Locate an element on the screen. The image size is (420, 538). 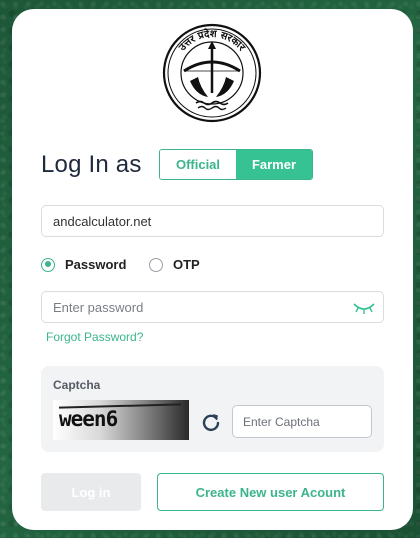
captcha-input: Enter Captcha is located at coordinates (302, 421).